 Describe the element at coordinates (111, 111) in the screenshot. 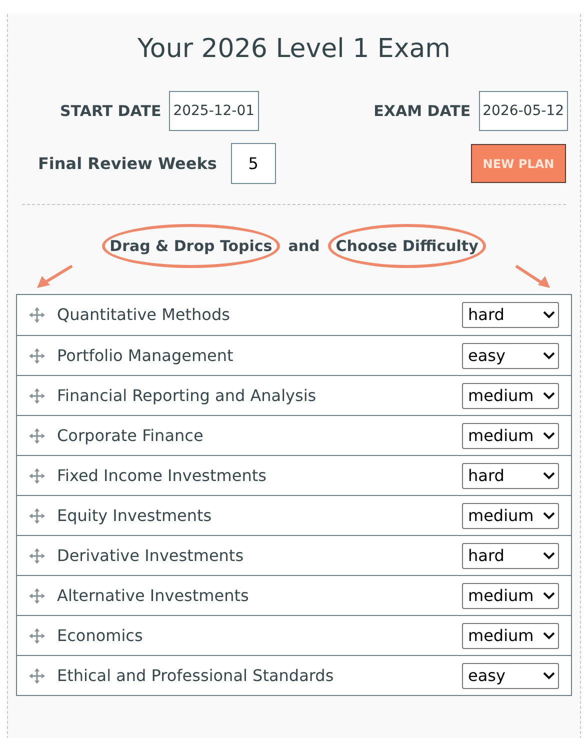

I see `field-label: START DATE` at that location.